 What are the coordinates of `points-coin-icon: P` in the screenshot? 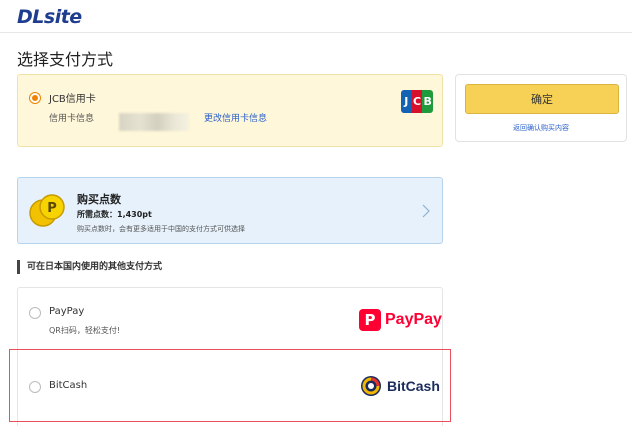 It's located at (47, 210).